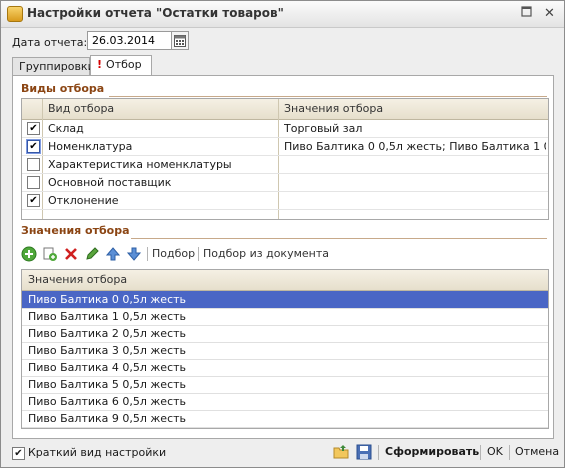 The image size is (565, 468). I want to click on table-row: Пиво Балтика 1 0,5л жесть, so click(285, 317).